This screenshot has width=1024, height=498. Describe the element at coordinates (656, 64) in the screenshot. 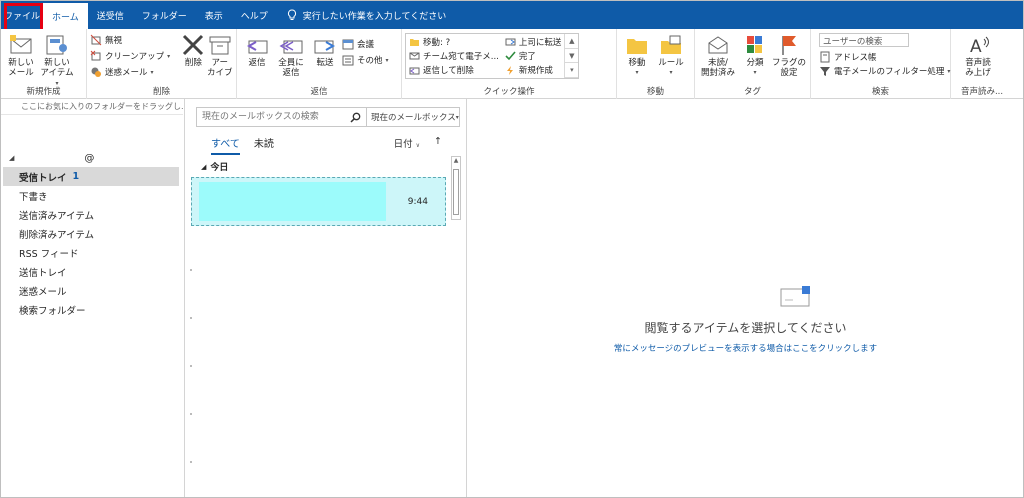

I see `group-move: 移動 ▾ ルール ▾ 移動` at that location.